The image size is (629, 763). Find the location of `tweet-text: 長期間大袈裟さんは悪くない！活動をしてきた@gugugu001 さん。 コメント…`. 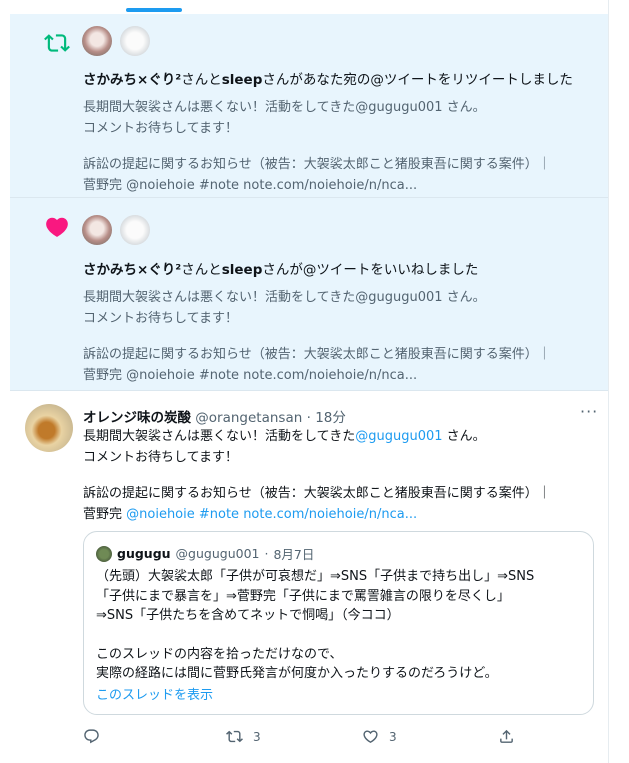

tweet-text: 長期間大袈裟さんは悪くない！活動をしてきた@gugugu001 さん。 コメント… is located at coordinates (317, 475).